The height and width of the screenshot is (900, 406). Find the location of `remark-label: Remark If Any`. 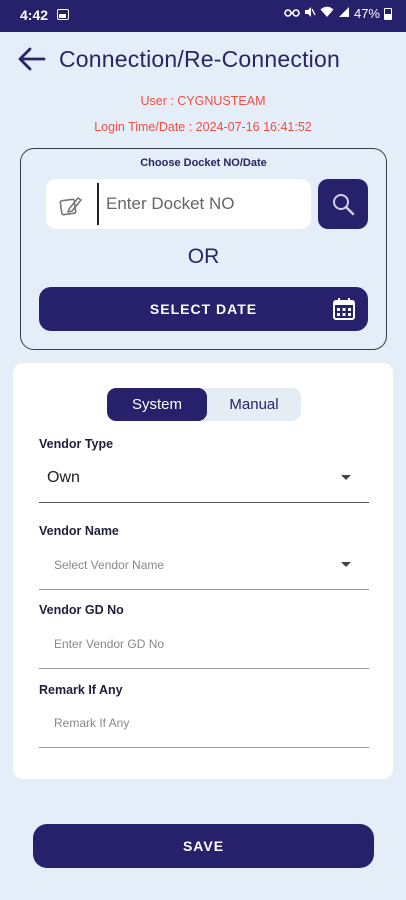

remark-label: Remark If Any is located at coordinates (81, 690).